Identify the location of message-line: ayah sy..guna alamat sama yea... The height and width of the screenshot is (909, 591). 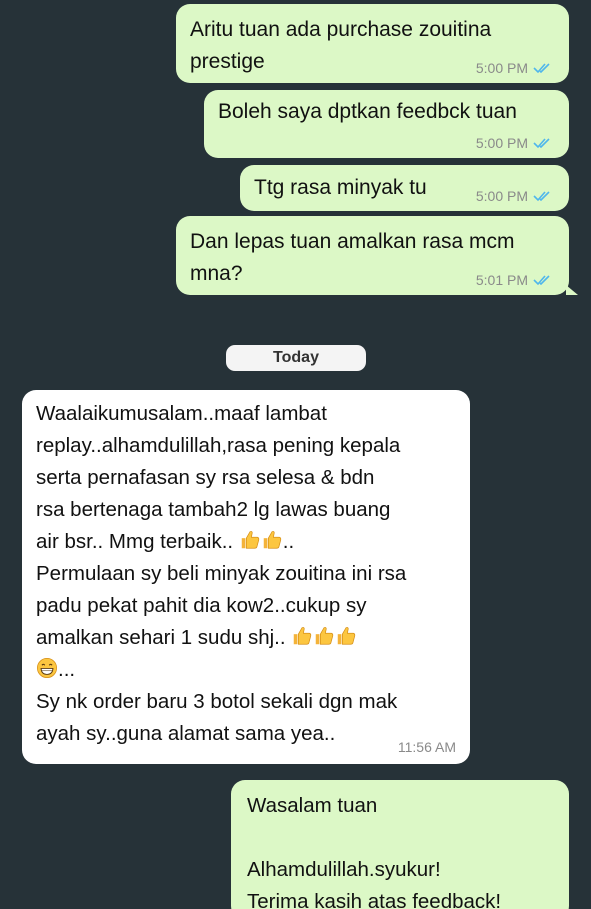
(186, 733).